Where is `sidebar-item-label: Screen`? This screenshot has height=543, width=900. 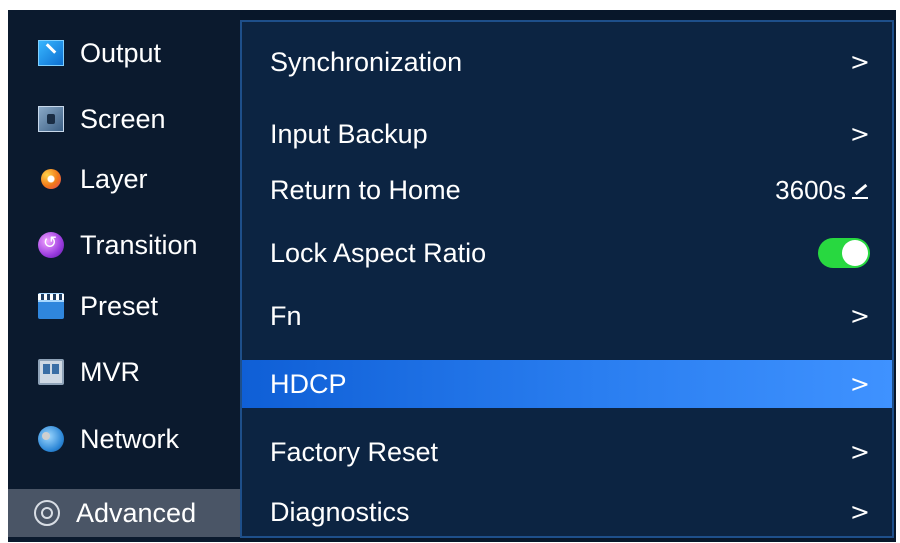 sidebar-item-label: Screen is located at coordinates (123, 118).